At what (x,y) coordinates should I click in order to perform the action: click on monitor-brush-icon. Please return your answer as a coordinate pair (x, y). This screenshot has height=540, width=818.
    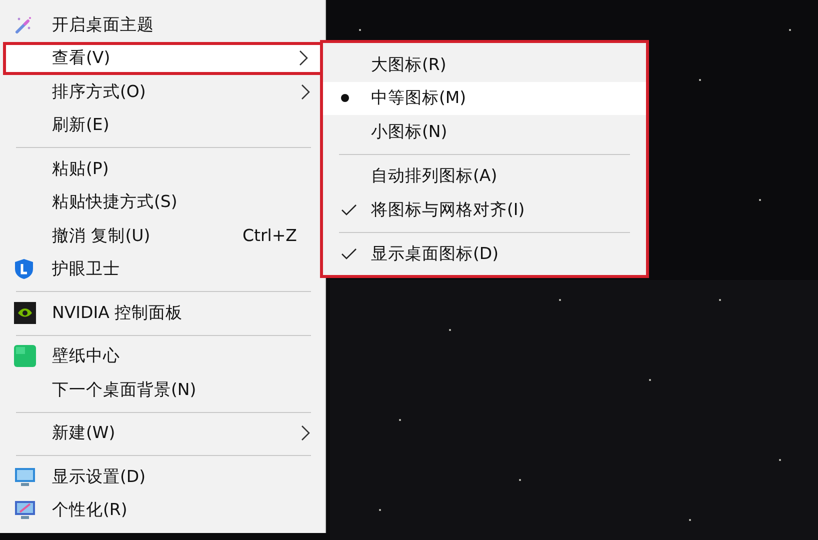
    Looking at the image, I should click on (25, 510).